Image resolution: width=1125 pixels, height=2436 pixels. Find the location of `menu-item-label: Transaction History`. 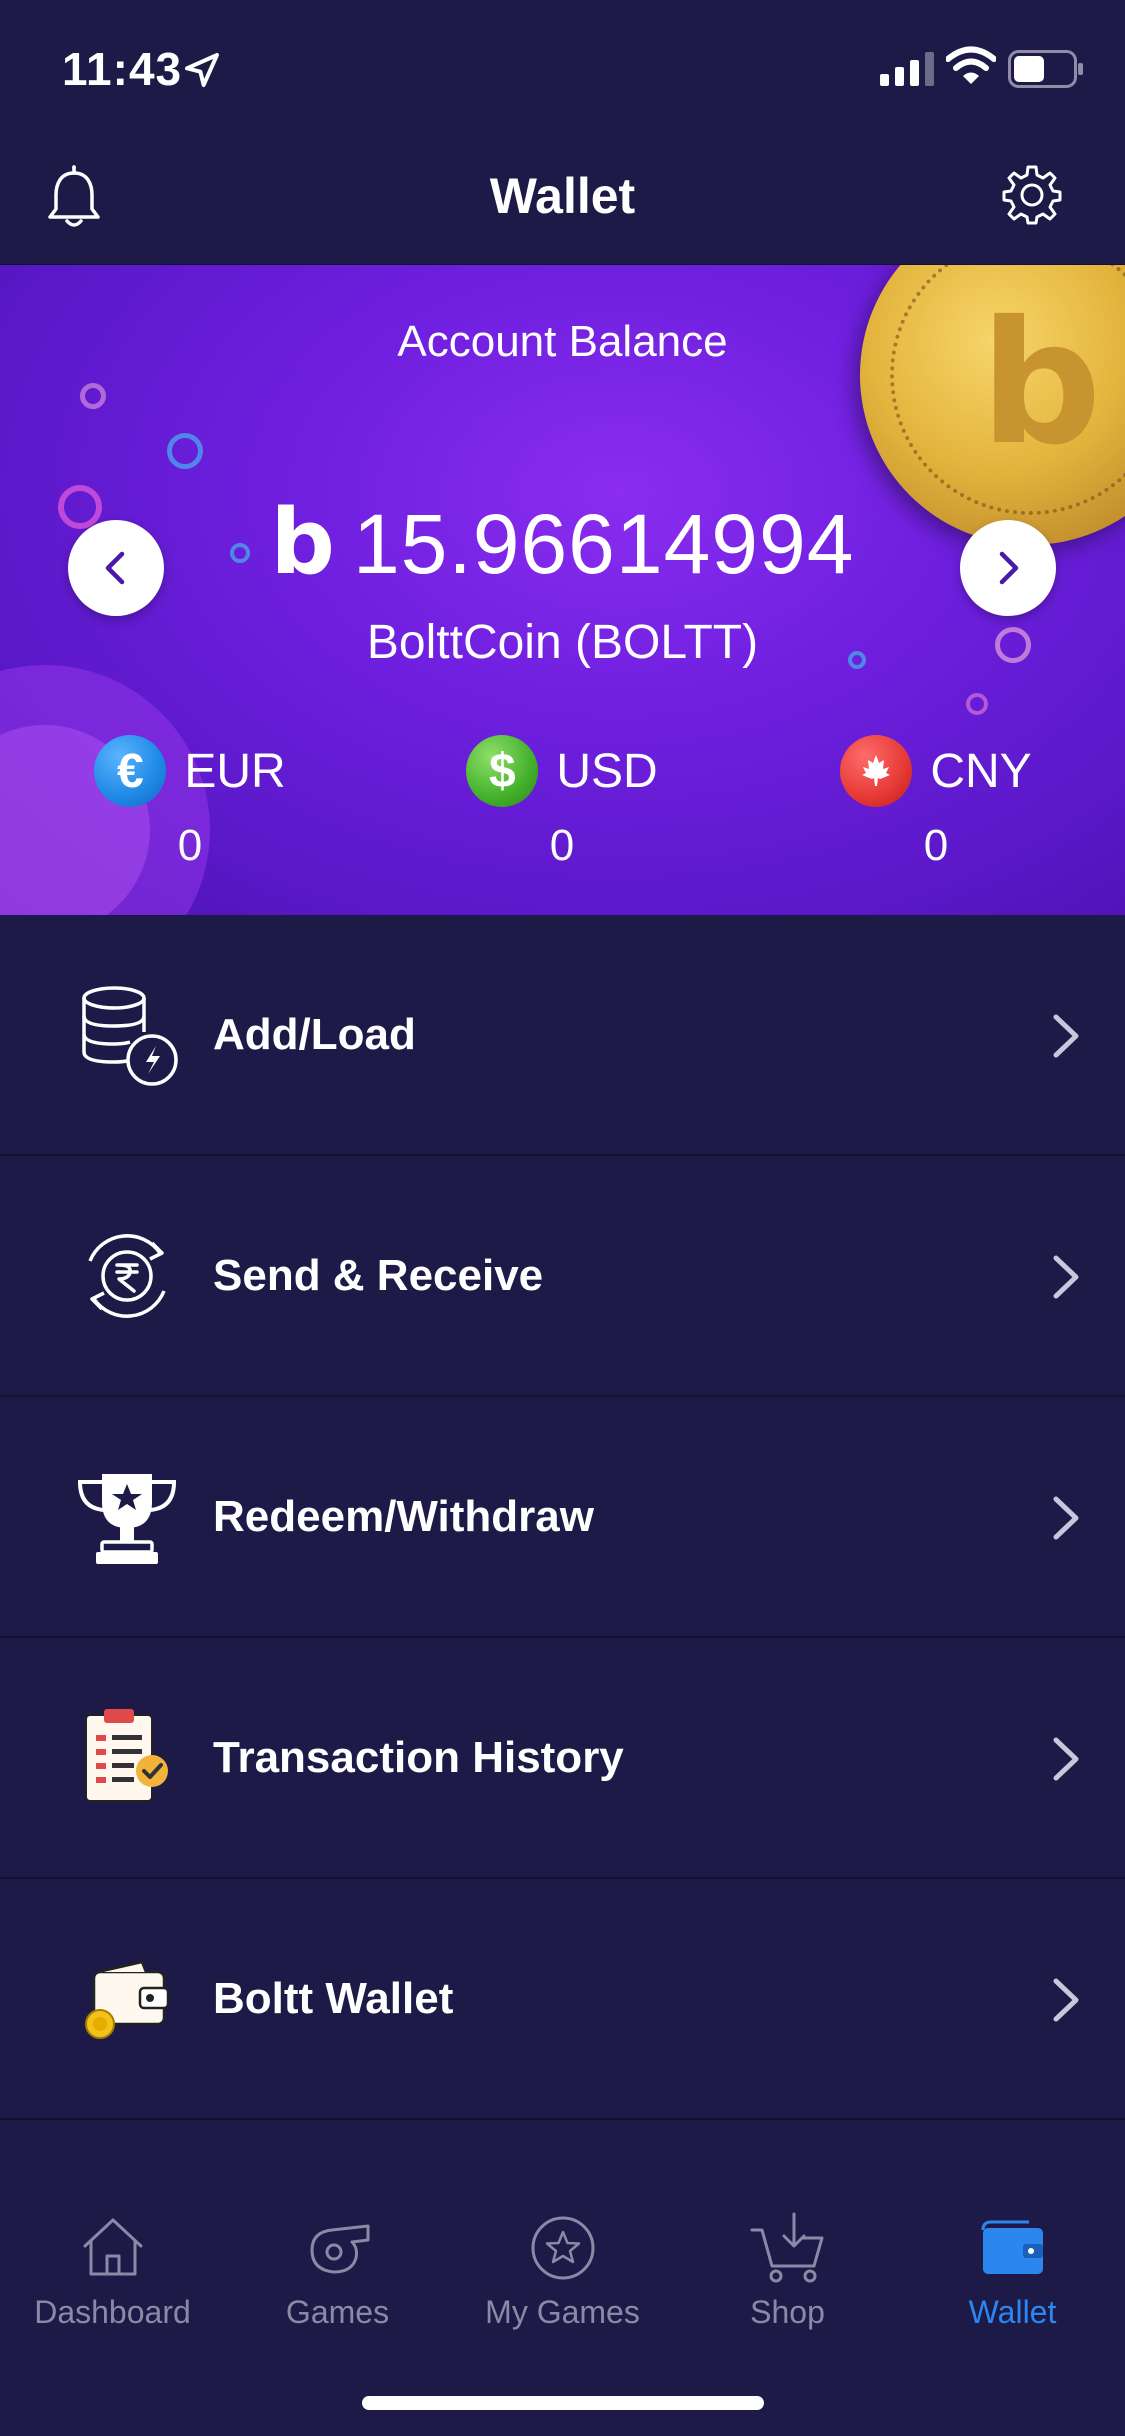

menu-item-label: Transaction History is located at coordinates (418, 1757).